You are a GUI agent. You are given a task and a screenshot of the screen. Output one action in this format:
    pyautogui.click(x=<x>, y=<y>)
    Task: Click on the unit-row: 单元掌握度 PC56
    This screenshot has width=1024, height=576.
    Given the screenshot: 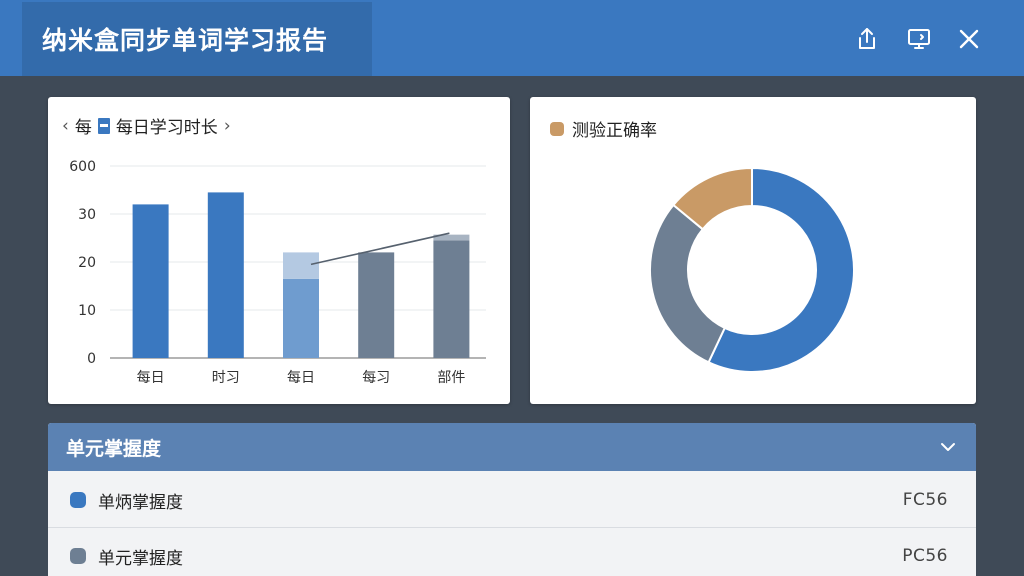 What is the action you would take?
    pyautogui.click(x=512, y=552)
    